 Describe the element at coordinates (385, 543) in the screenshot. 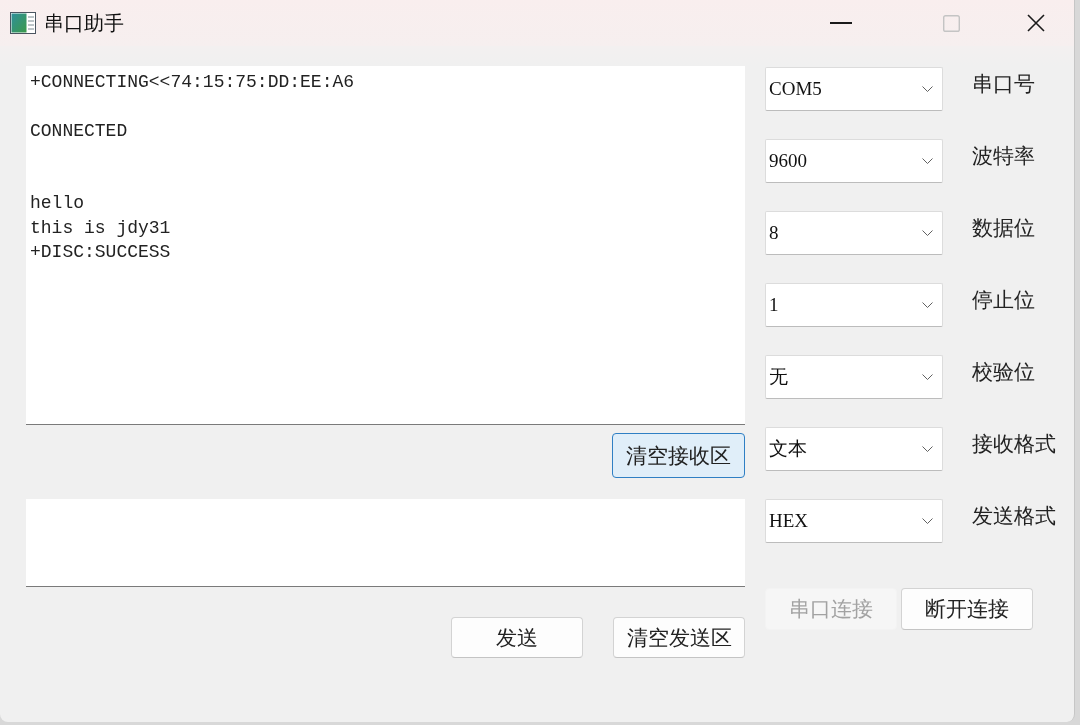

I see `send-text-area` at that location.